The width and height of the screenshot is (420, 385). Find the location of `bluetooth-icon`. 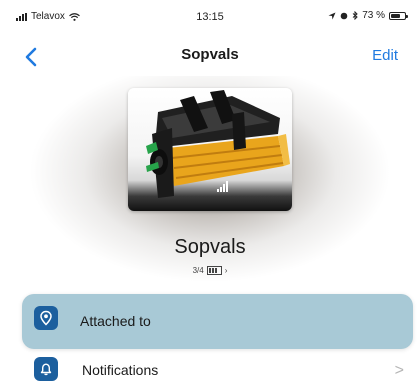

bluetooth-icon is located at coordinates (355, 15).